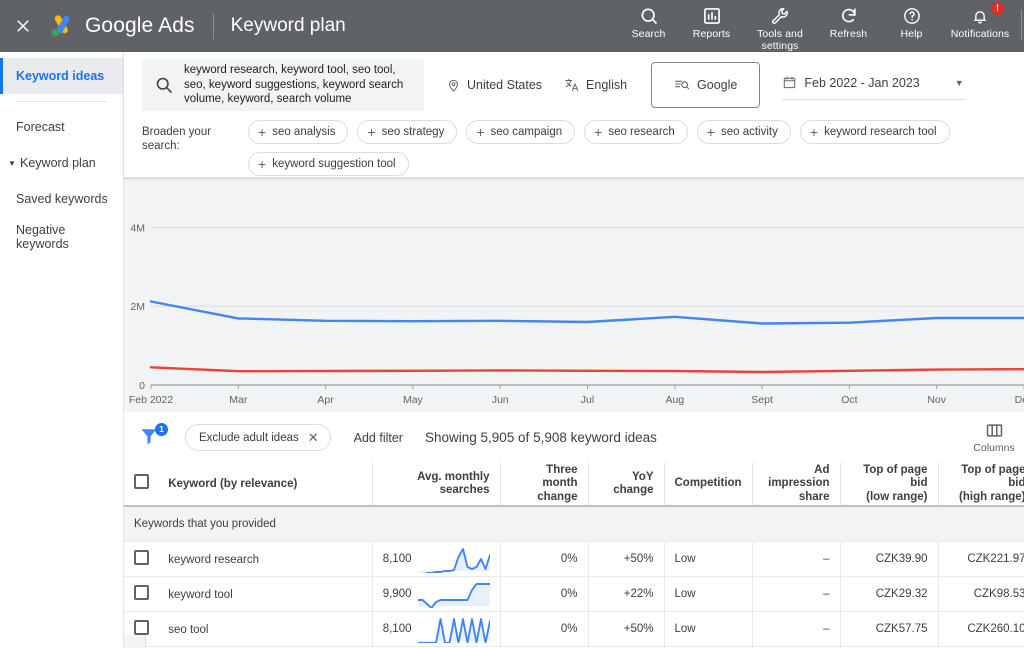 The width and height of the screenshot is (1024, 648). I want to click on network-selector: Google, so click(706, 85).